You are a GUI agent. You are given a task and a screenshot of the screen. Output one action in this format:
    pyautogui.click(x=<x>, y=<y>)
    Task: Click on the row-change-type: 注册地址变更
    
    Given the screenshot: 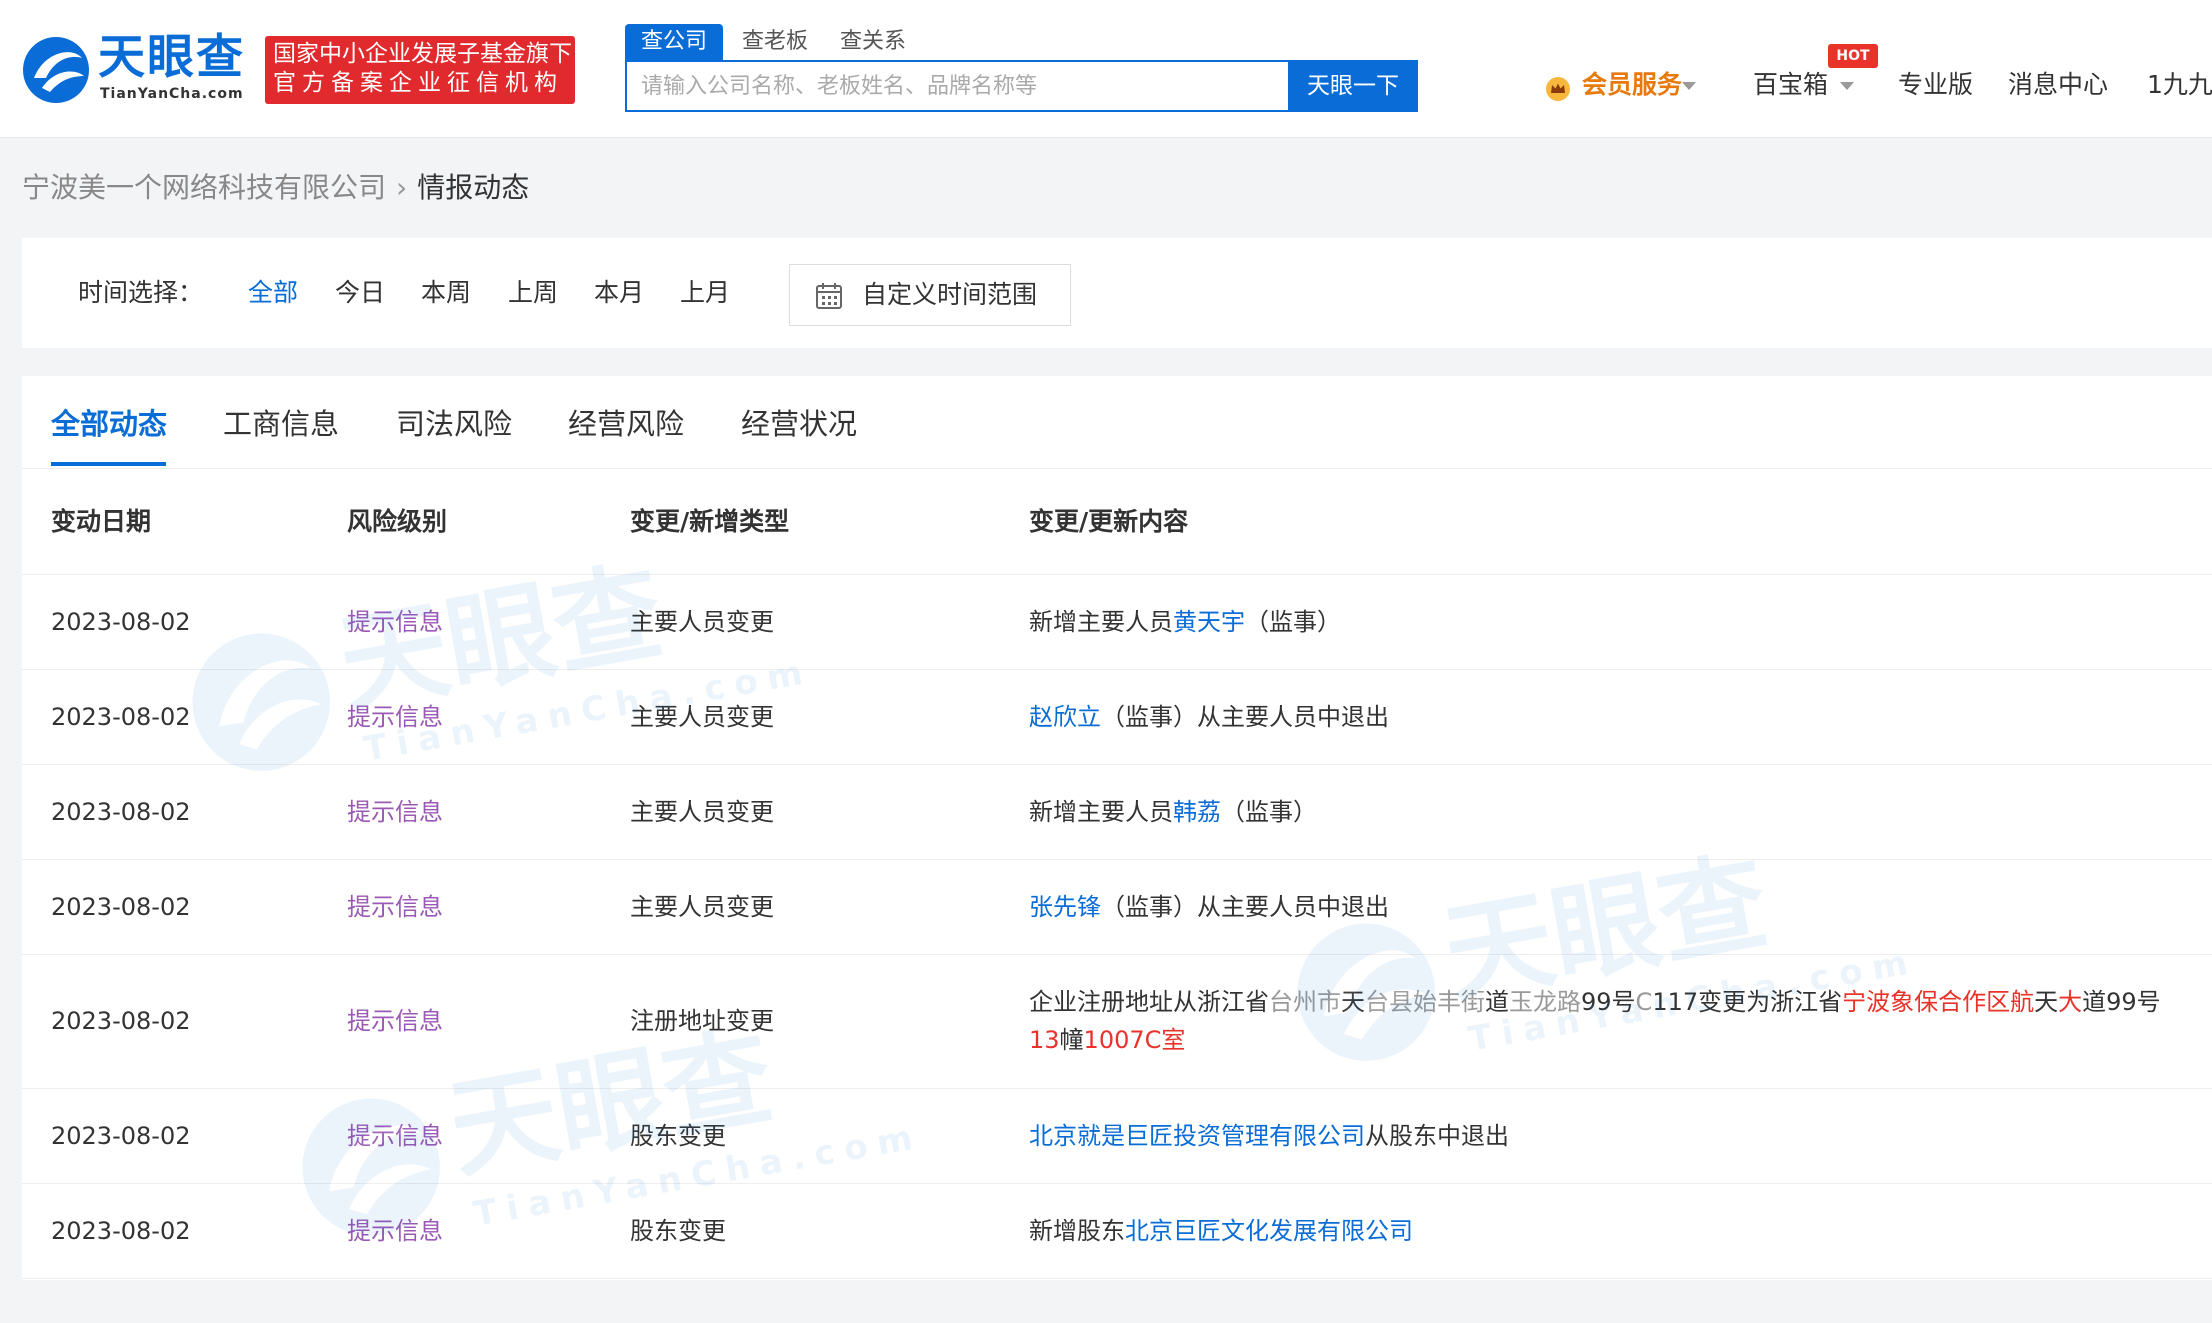 What is the action you would take?
    pyautogui.click(x=702, y=1021)
    